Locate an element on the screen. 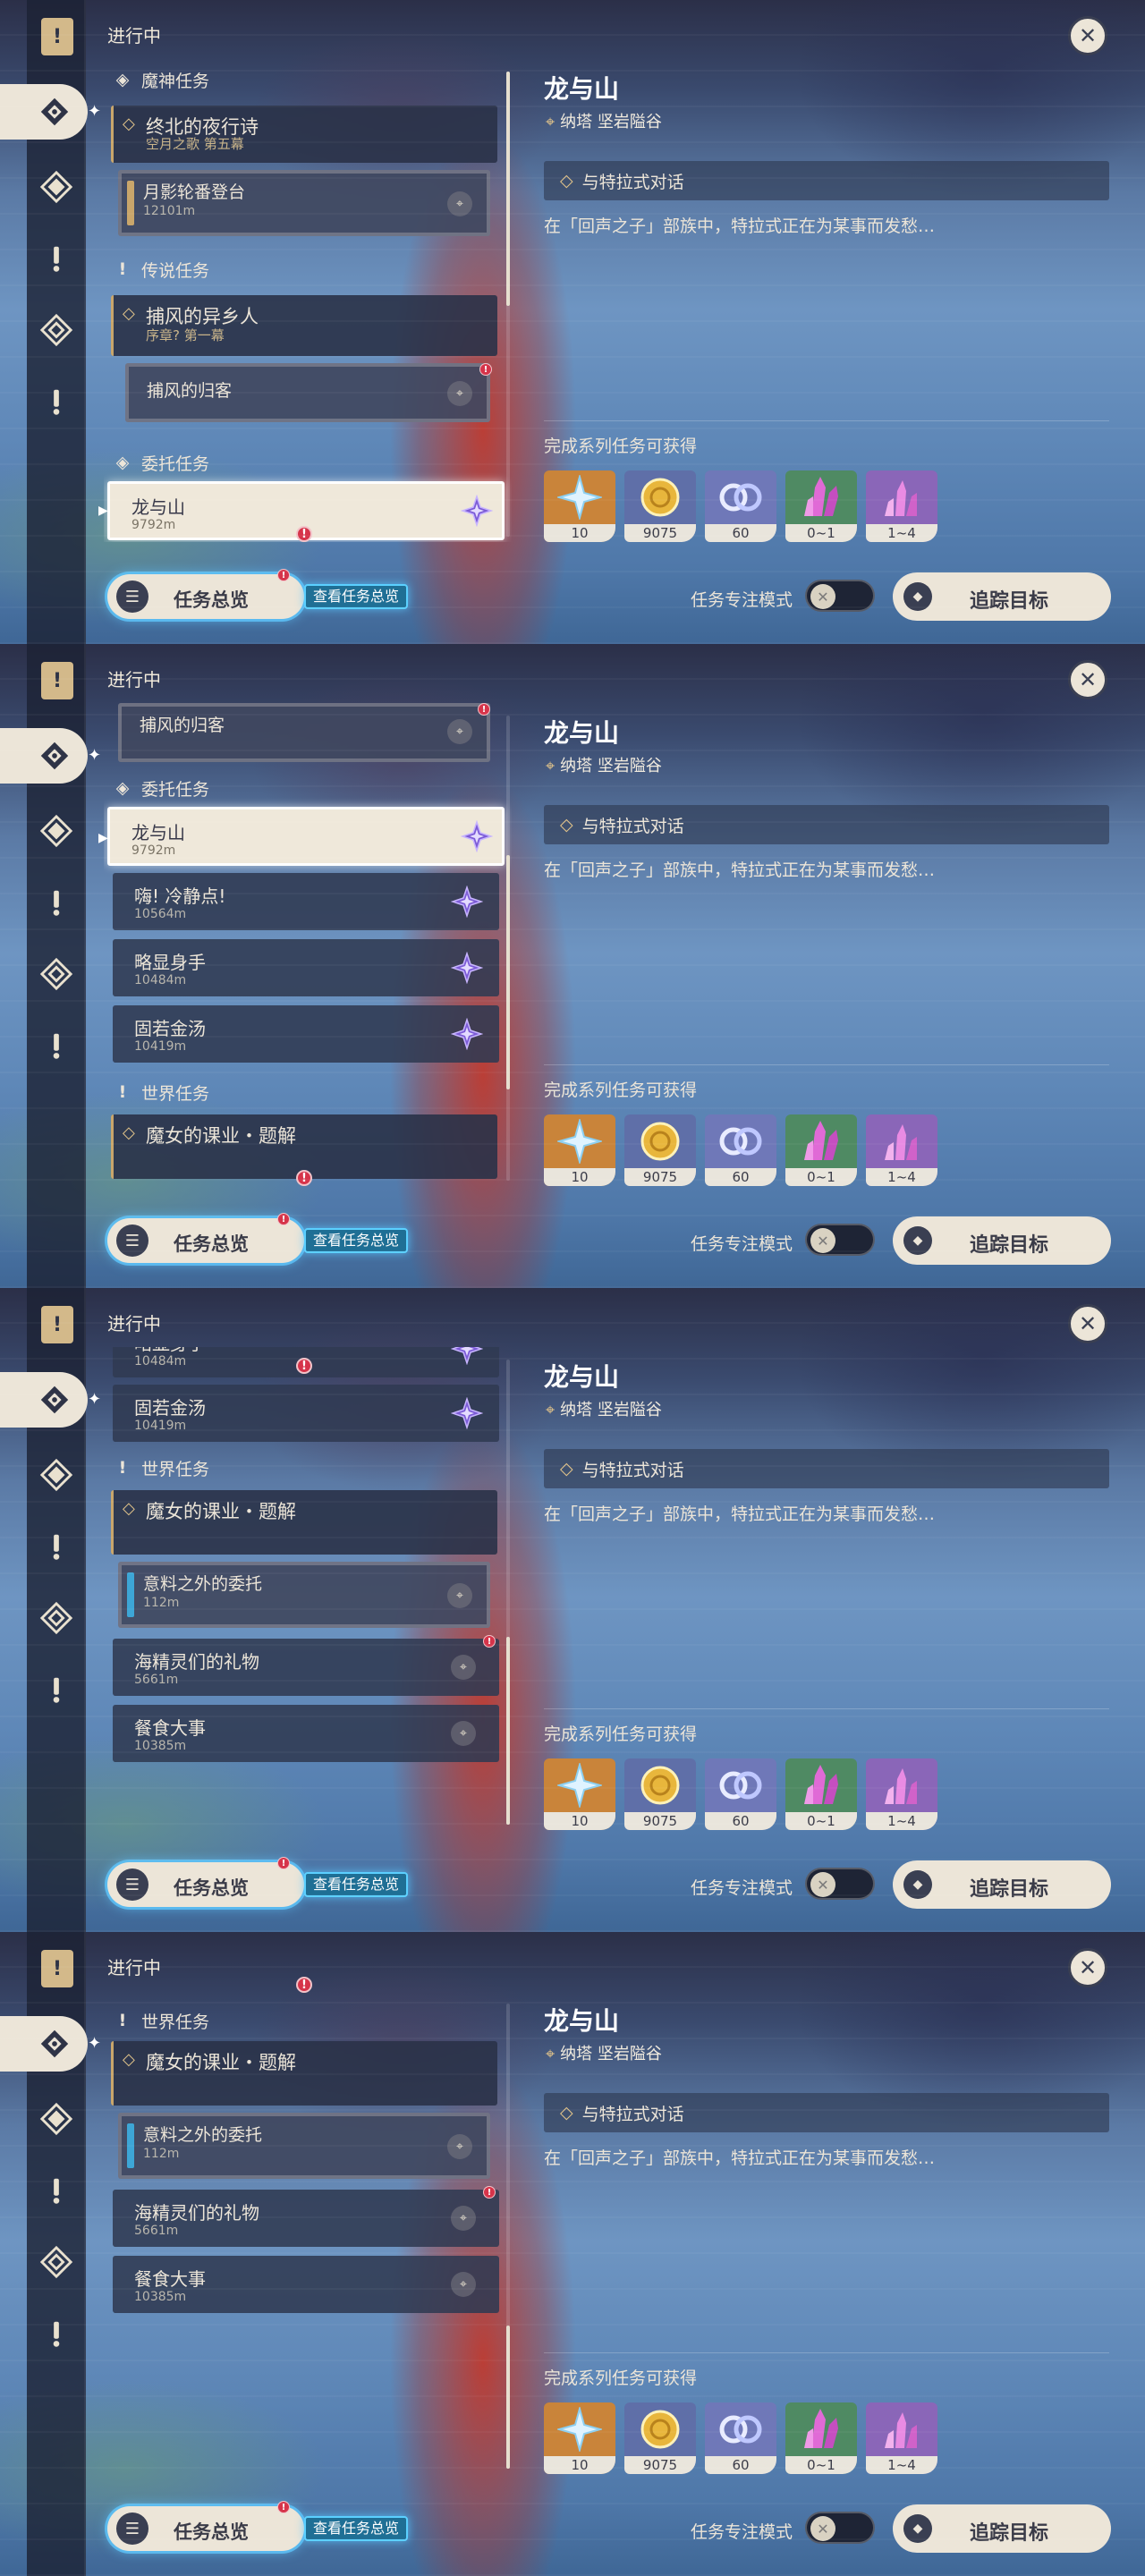 This screenshot has height=2576, width=1145. quest-commission-selected: 龙与山 9792m is located at coordinates (306, 836).